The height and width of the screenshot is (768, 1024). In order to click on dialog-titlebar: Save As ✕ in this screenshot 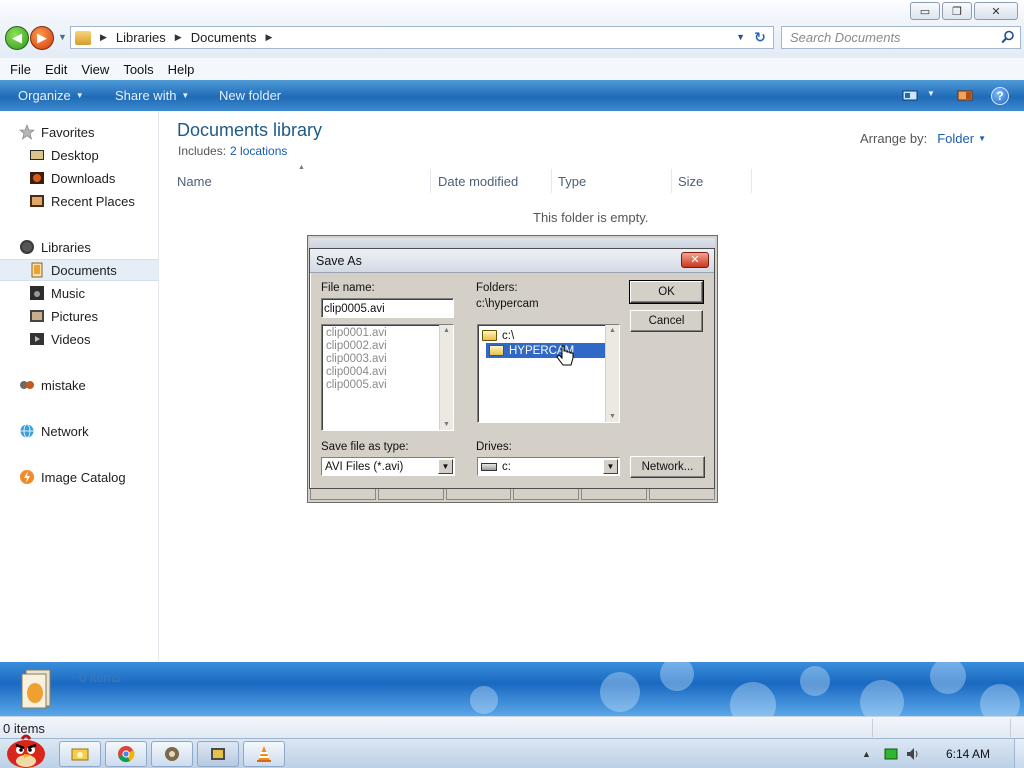, I will do `click(512, 261)`.